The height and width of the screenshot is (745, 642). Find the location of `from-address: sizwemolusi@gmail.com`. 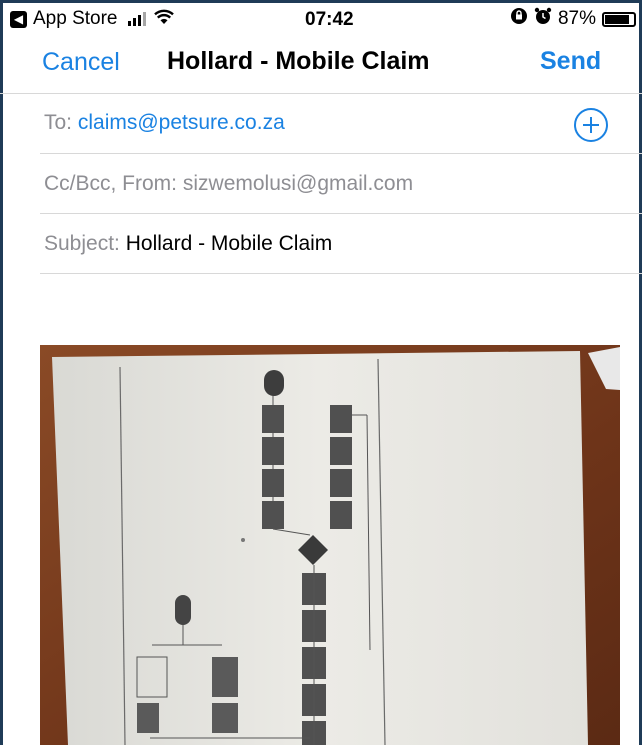

from-address: sizwemolusi@gmail.com is located at coordinates (298, 183).